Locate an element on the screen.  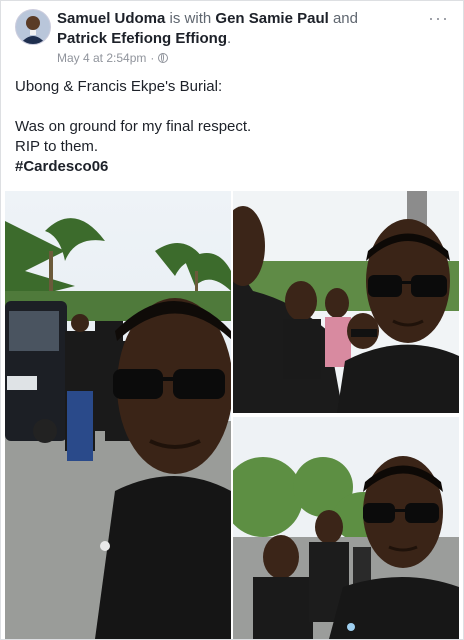
globe-icon is located at coordinates (163, 58).